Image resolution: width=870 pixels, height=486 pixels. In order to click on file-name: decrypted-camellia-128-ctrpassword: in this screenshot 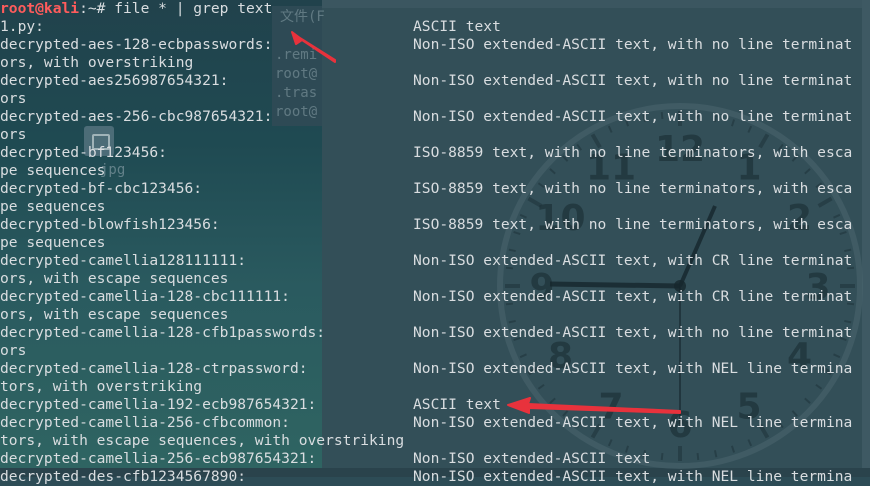, I will do `click(154, 368)`.